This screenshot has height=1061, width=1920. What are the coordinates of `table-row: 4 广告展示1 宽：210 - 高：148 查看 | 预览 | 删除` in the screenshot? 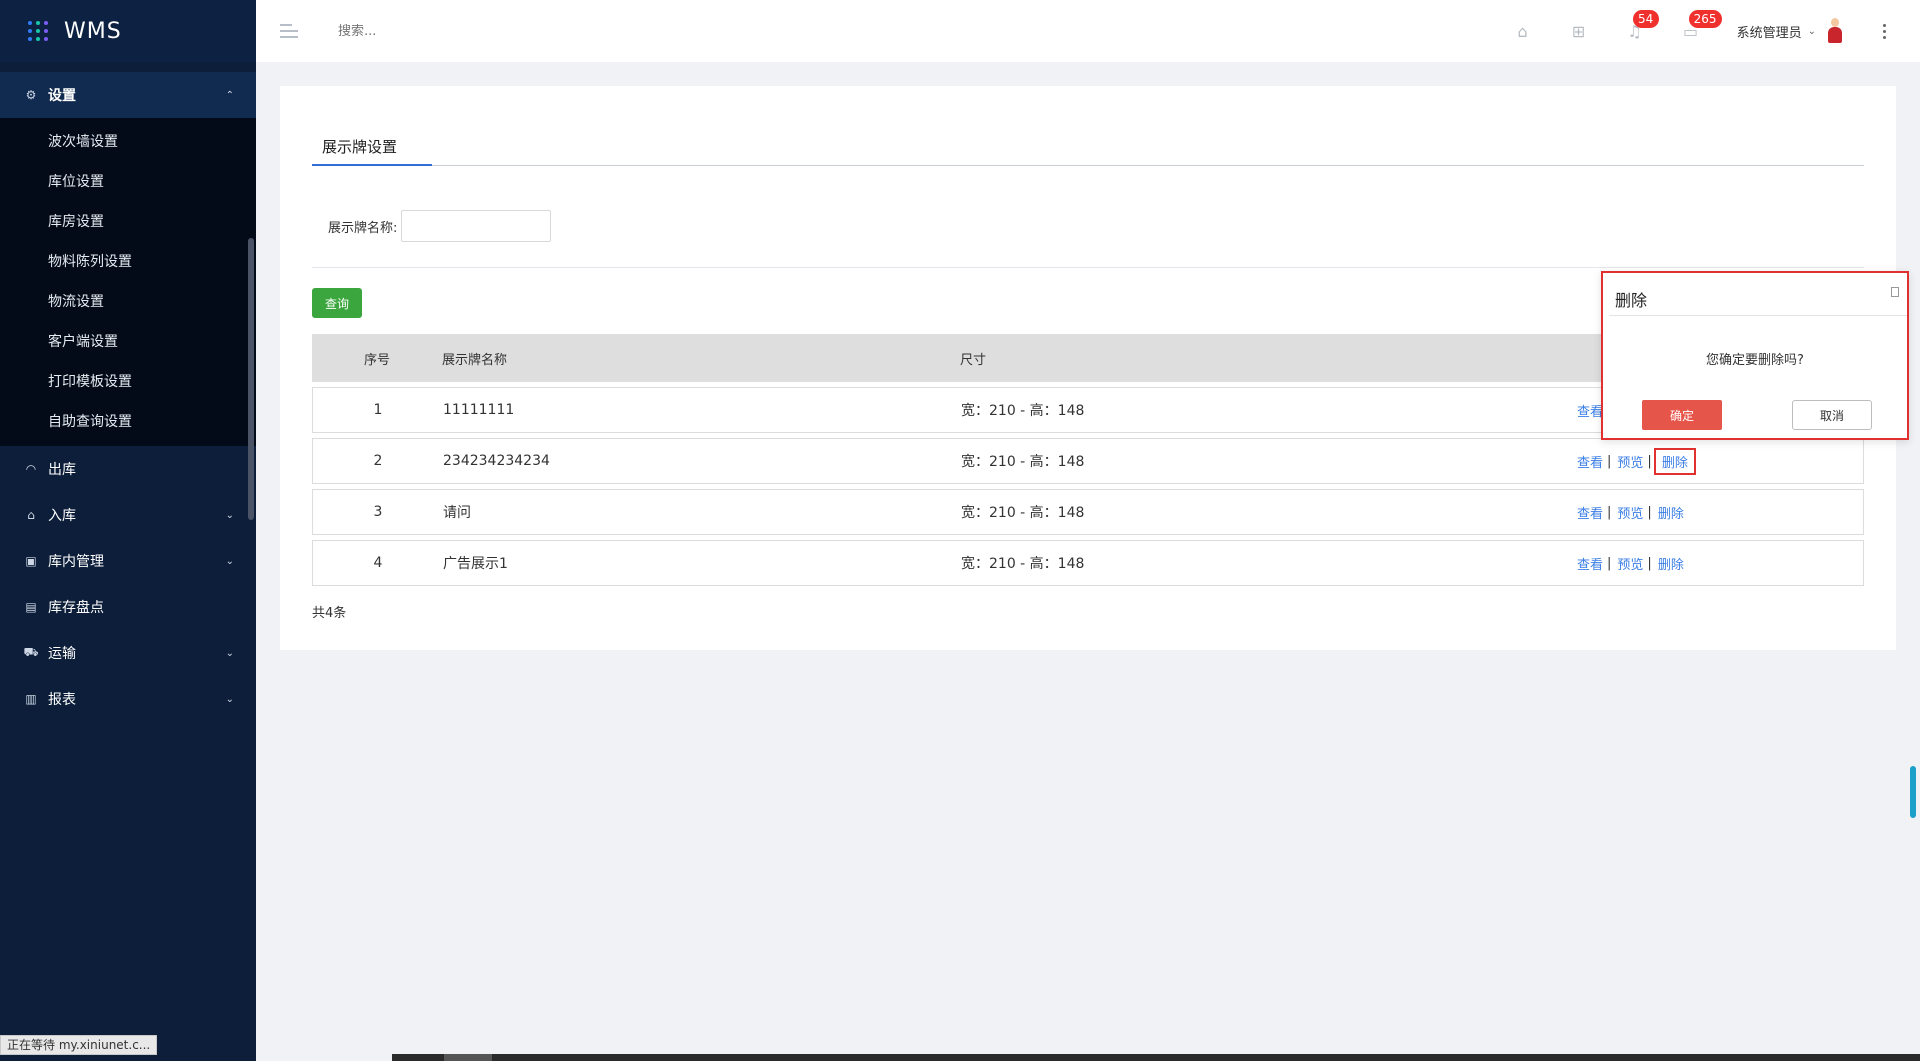 It's located at (1088, 563).